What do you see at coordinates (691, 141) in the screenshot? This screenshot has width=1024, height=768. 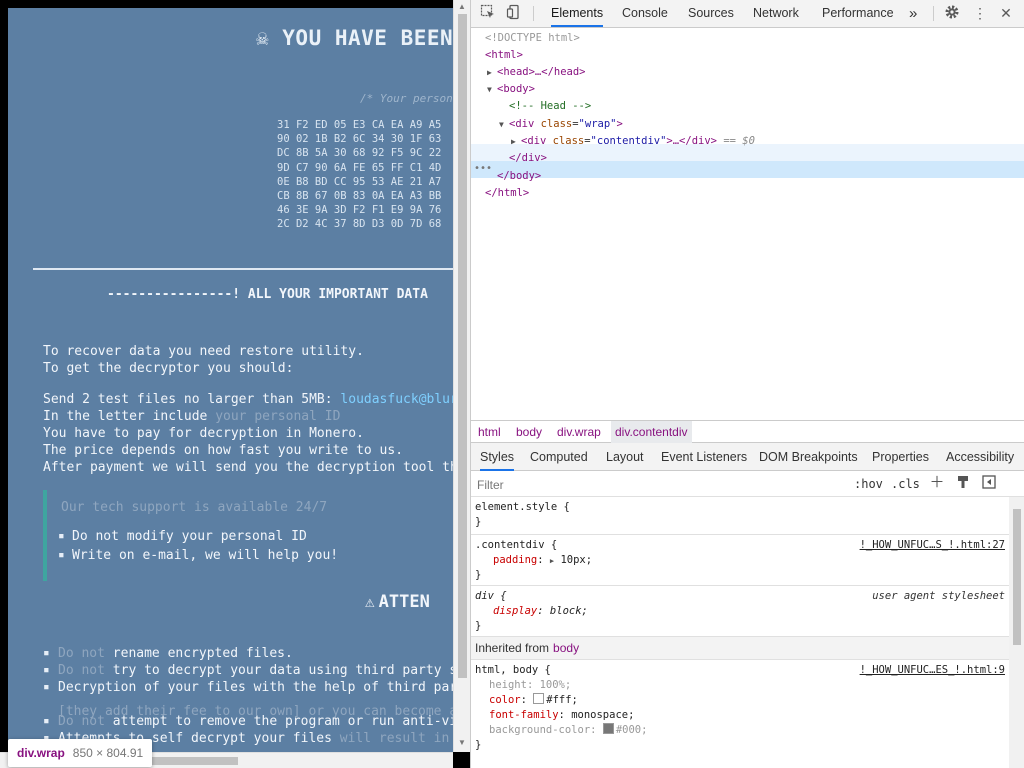 I see `tree-tag-close: >…</div>` at bounding box center [691, 141].